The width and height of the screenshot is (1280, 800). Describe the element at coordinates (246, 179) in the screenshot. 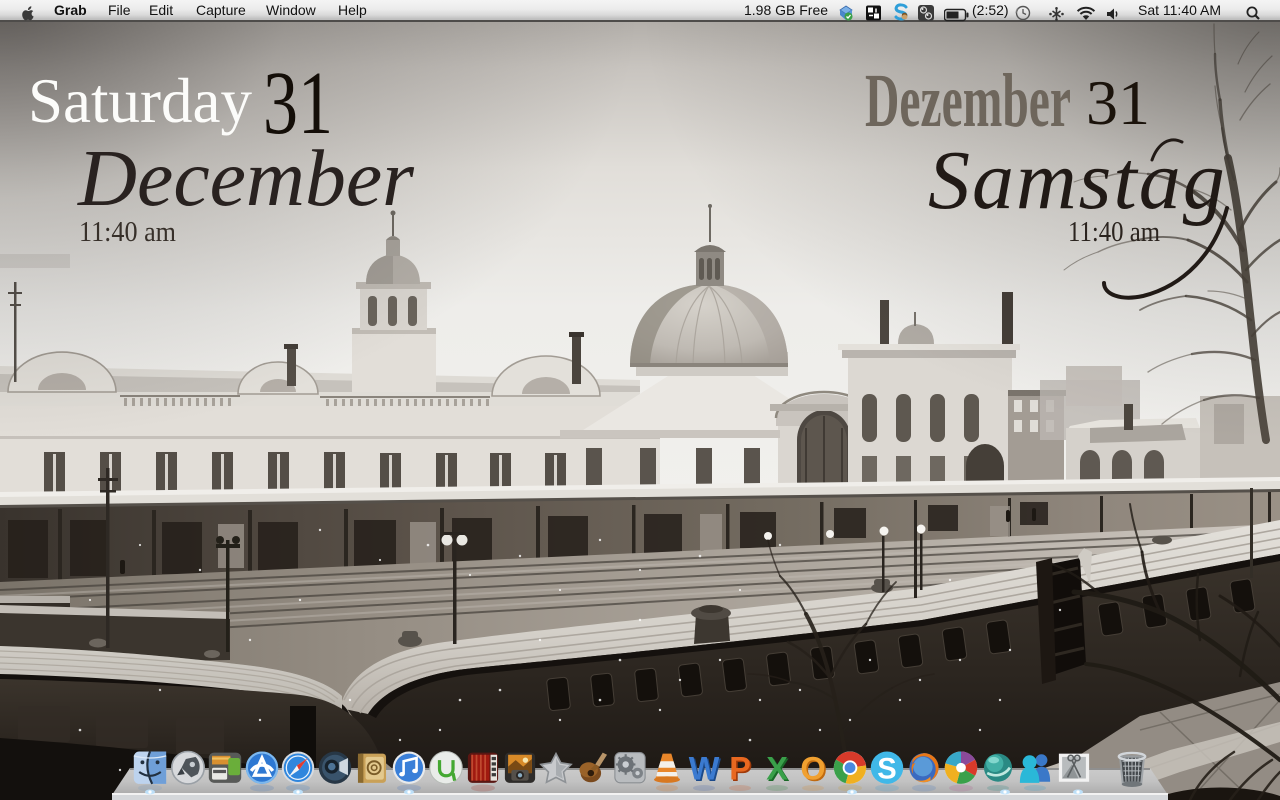

I see `svg-text: December` at that location.